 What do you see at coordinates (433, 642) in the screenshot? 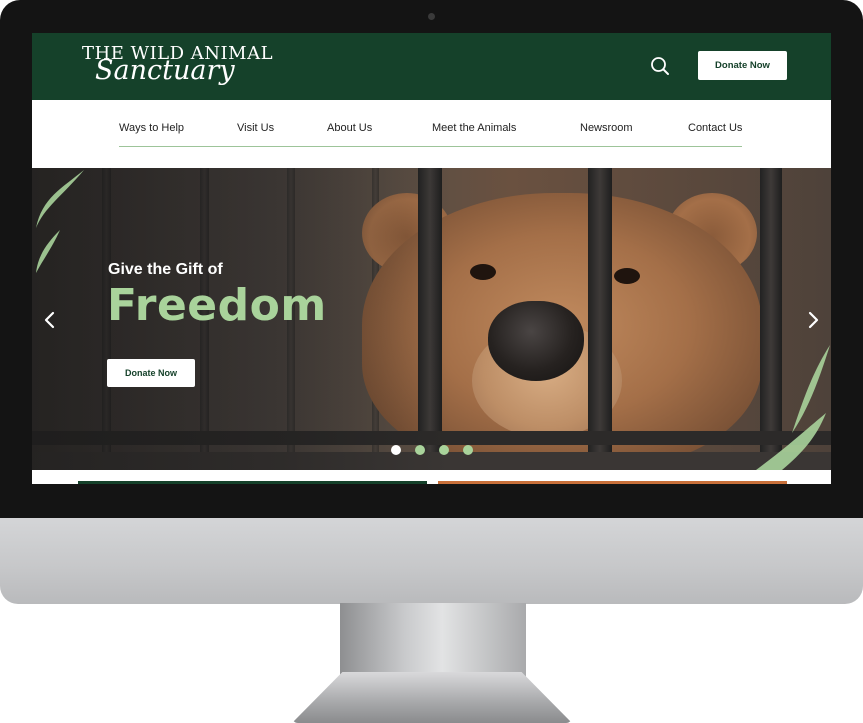
I see `monitor-stand-neck` at bounding box center [433, 642].